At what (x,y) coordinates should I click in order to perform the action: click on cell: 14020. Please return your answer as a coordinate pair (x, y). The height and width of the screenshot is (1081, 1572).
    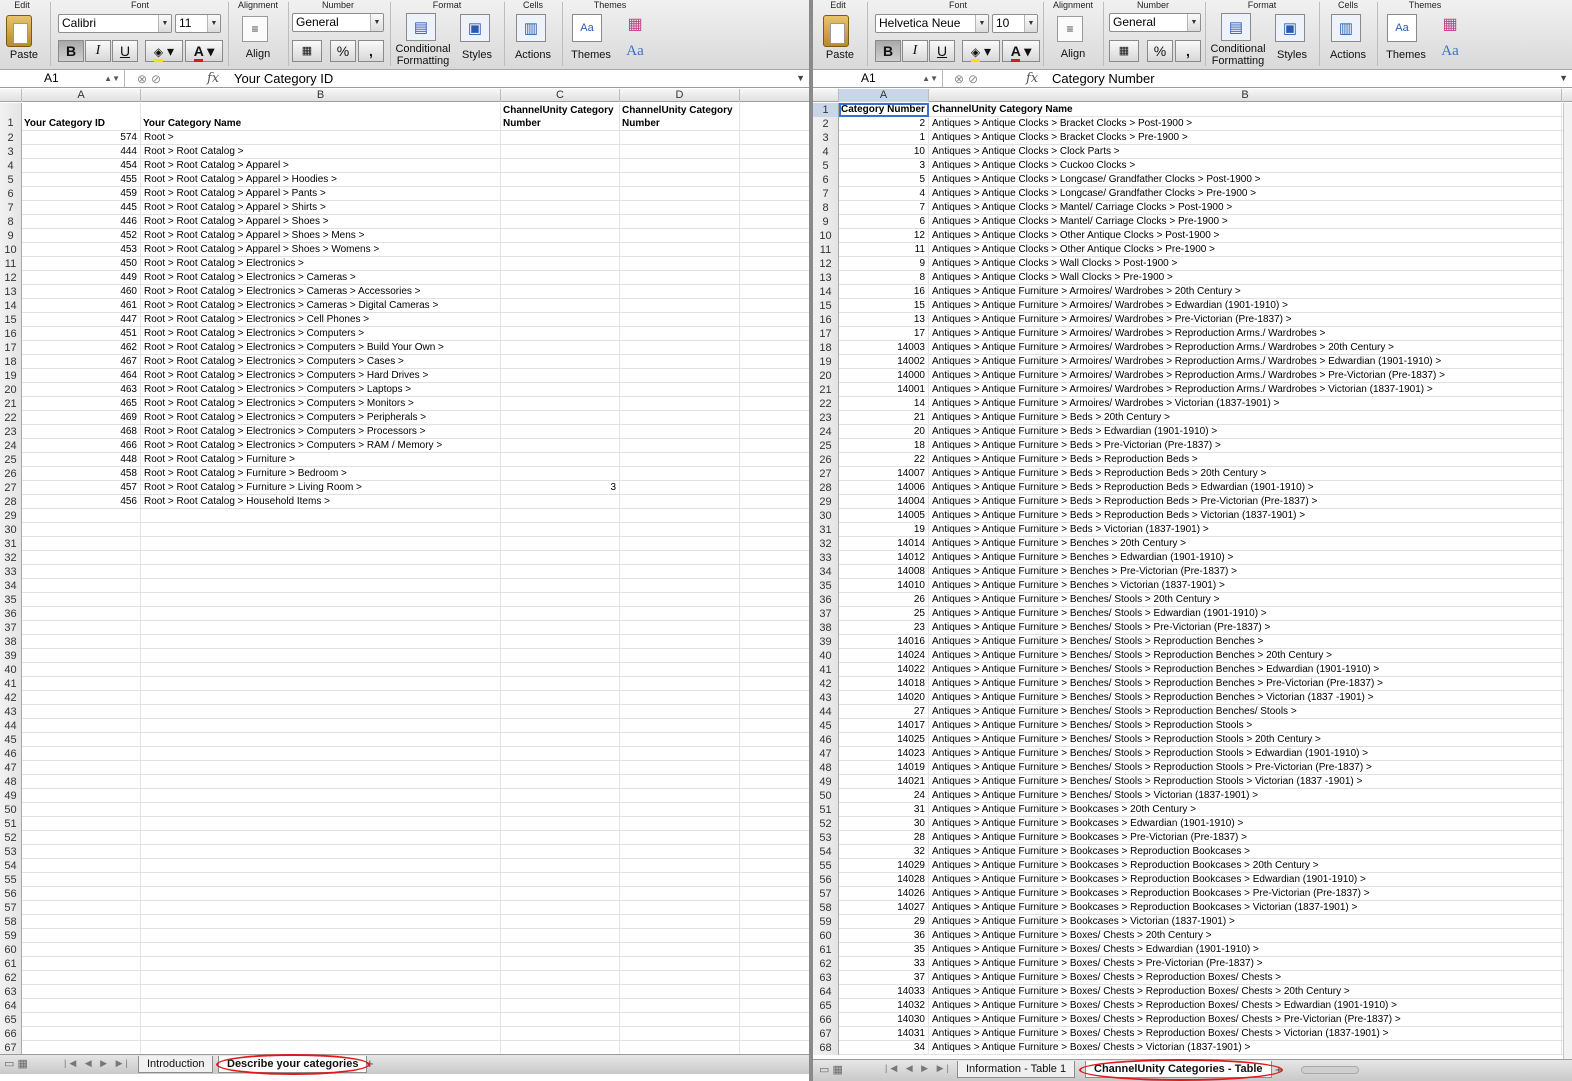
    Looking at the image, I should click on (884, 698).